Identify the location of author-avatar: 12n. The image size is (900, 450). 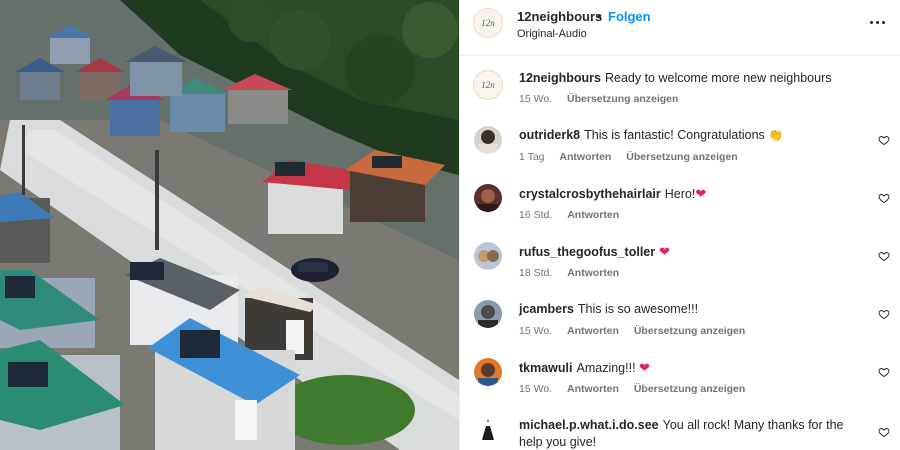
(488, 23).